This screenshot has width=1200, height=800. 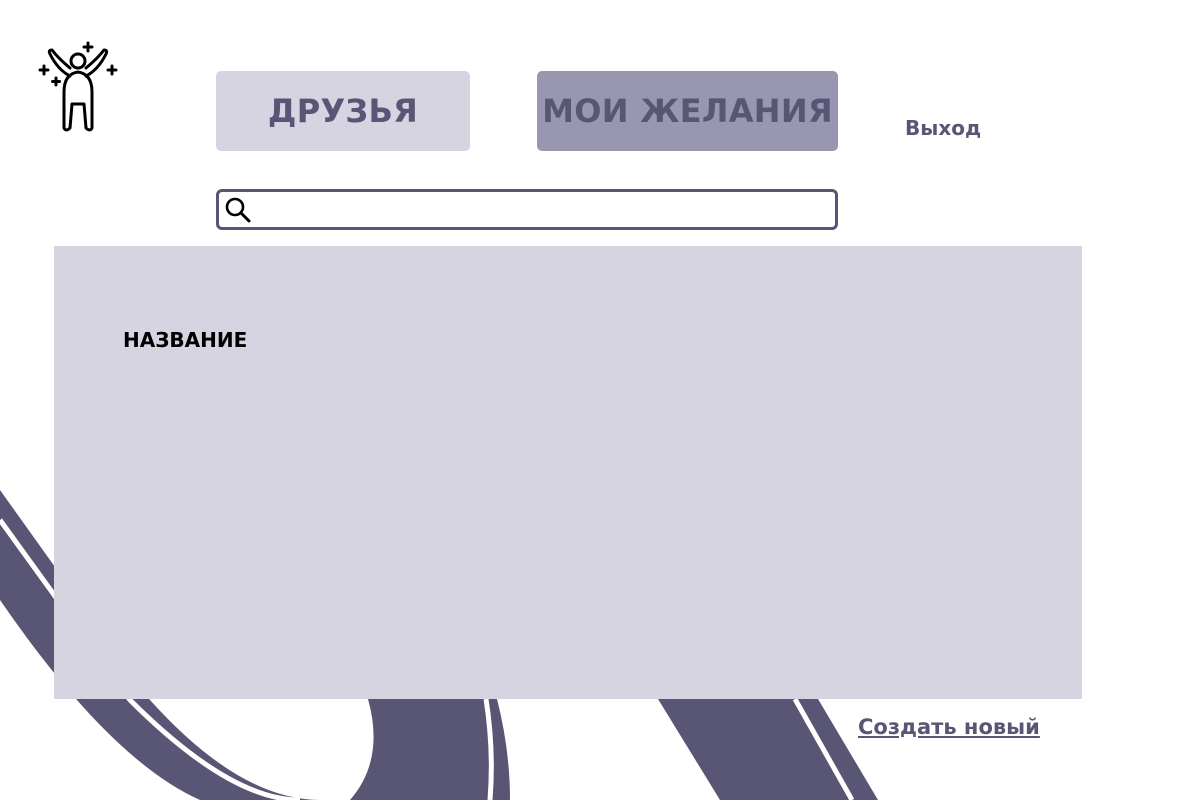 I want to click on search-bar, so click(x=527, y=209).